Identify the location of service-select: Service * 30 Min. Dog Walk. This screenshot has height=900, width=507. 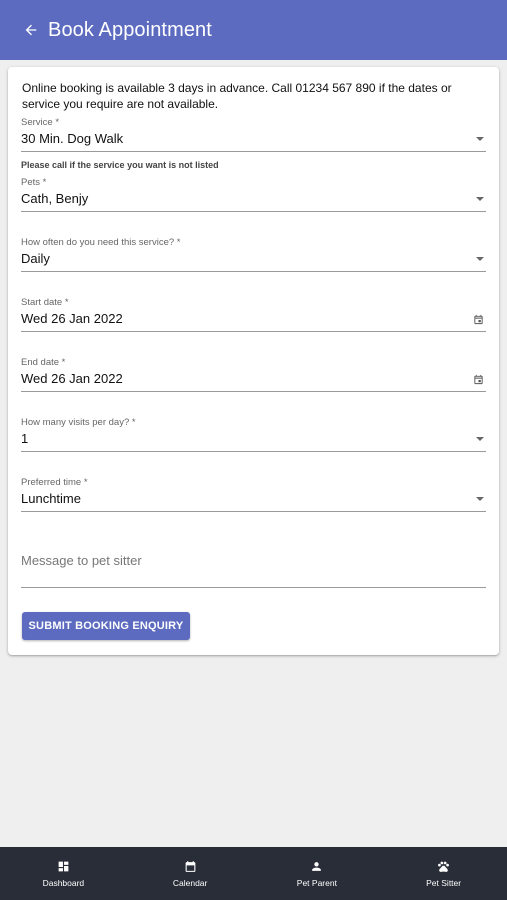
(253, 134).